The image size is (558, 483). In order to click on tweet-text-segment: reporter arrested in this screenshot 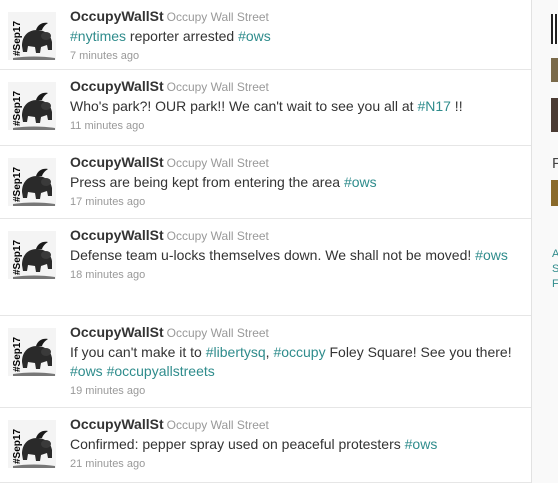, I will do `click(182, 36)`.